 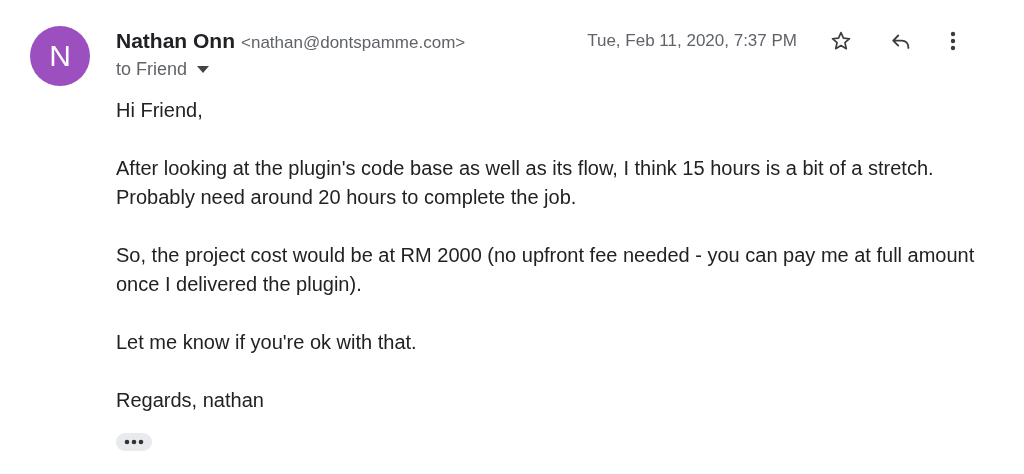 What do you see at coordinates (546, 270) in the screenshot?
I see `message-paragraph: So, the project cost would be at RM 2000 (no upfront fee needed - you can pay me at full amount once I delivered the plugin).` at bounding box center [546, 270].